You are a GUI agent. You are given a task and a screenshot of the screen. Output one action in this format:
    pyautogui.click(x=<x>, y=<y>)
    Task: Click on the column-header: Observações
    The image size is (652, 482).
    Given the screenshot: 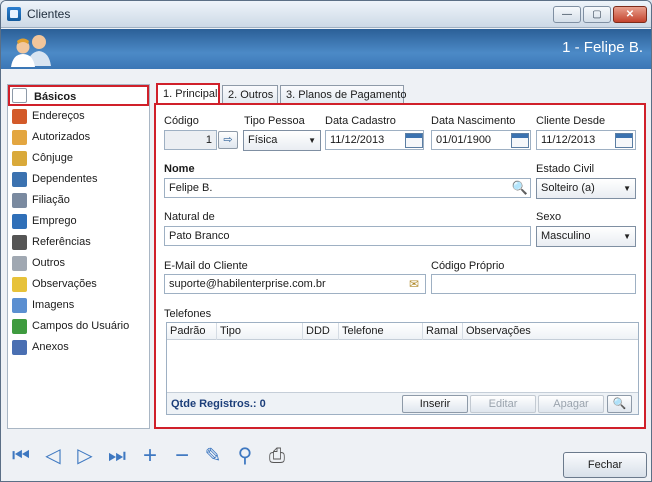 What is the action you would take?
    pyautogui.click(x=551, y=331)
    